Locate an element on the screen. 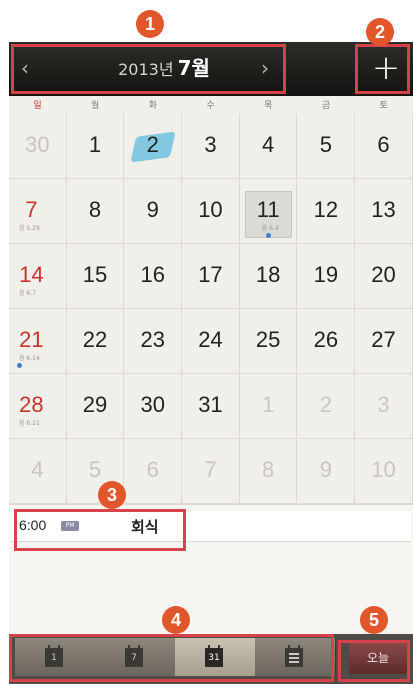  callout-badge-1: 1 is located at coordinates (150, 24).